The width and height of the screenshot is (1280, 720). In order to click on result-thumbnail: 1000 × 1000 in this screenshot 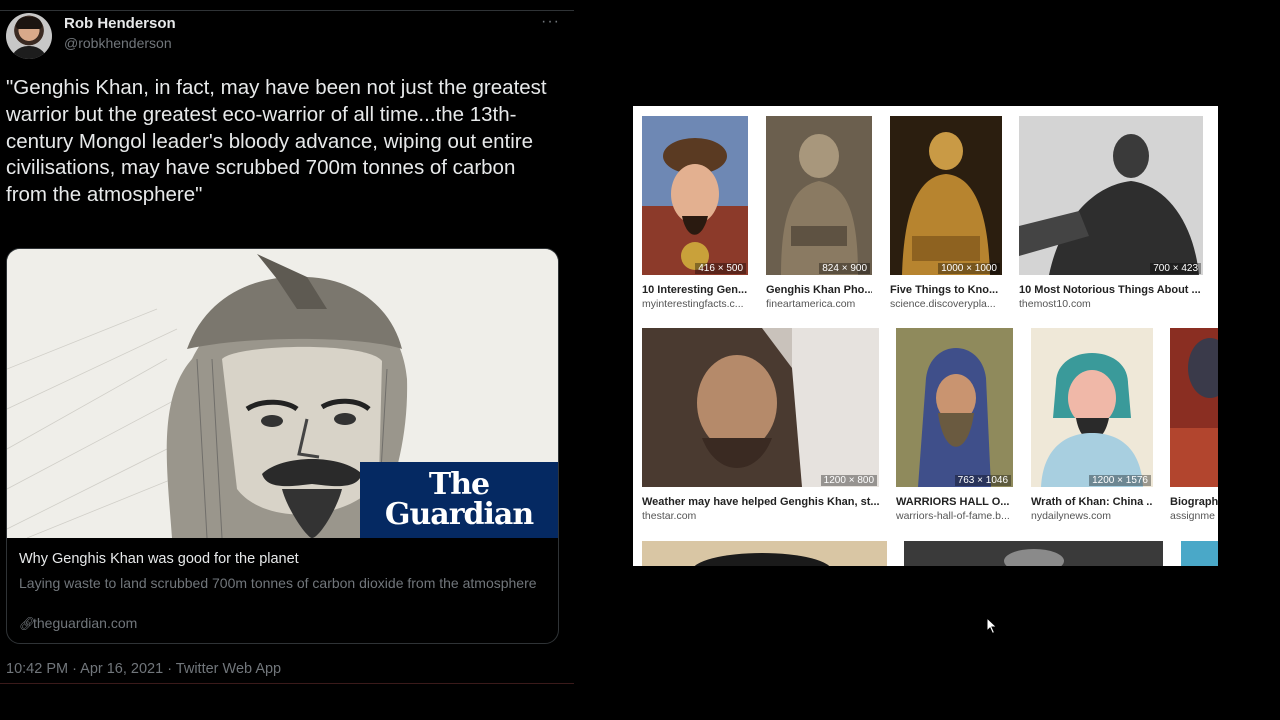, I will do `click(946, 195)`.